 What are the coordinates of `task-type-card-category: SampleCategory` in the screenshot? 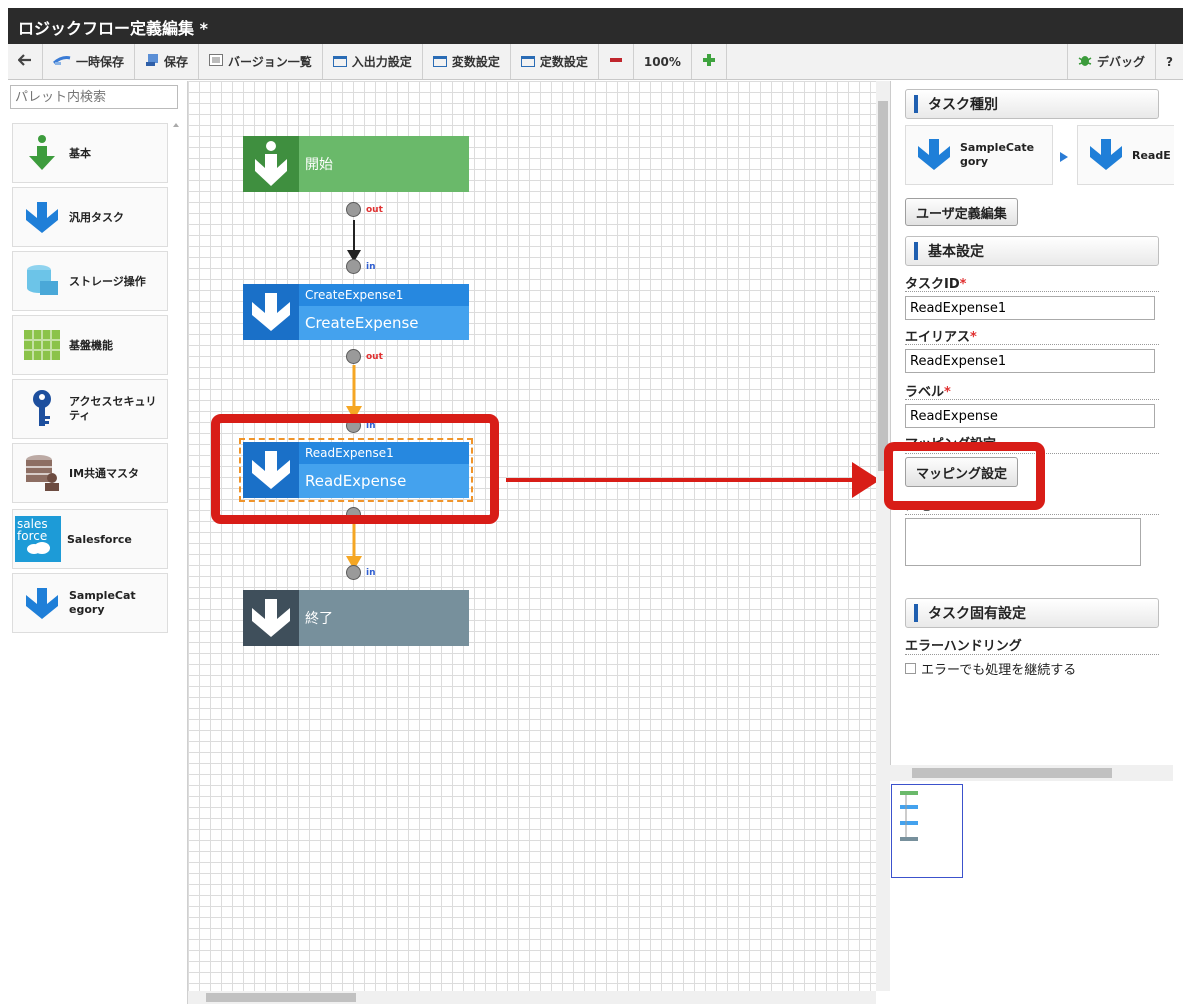 It's located at (979, 155).